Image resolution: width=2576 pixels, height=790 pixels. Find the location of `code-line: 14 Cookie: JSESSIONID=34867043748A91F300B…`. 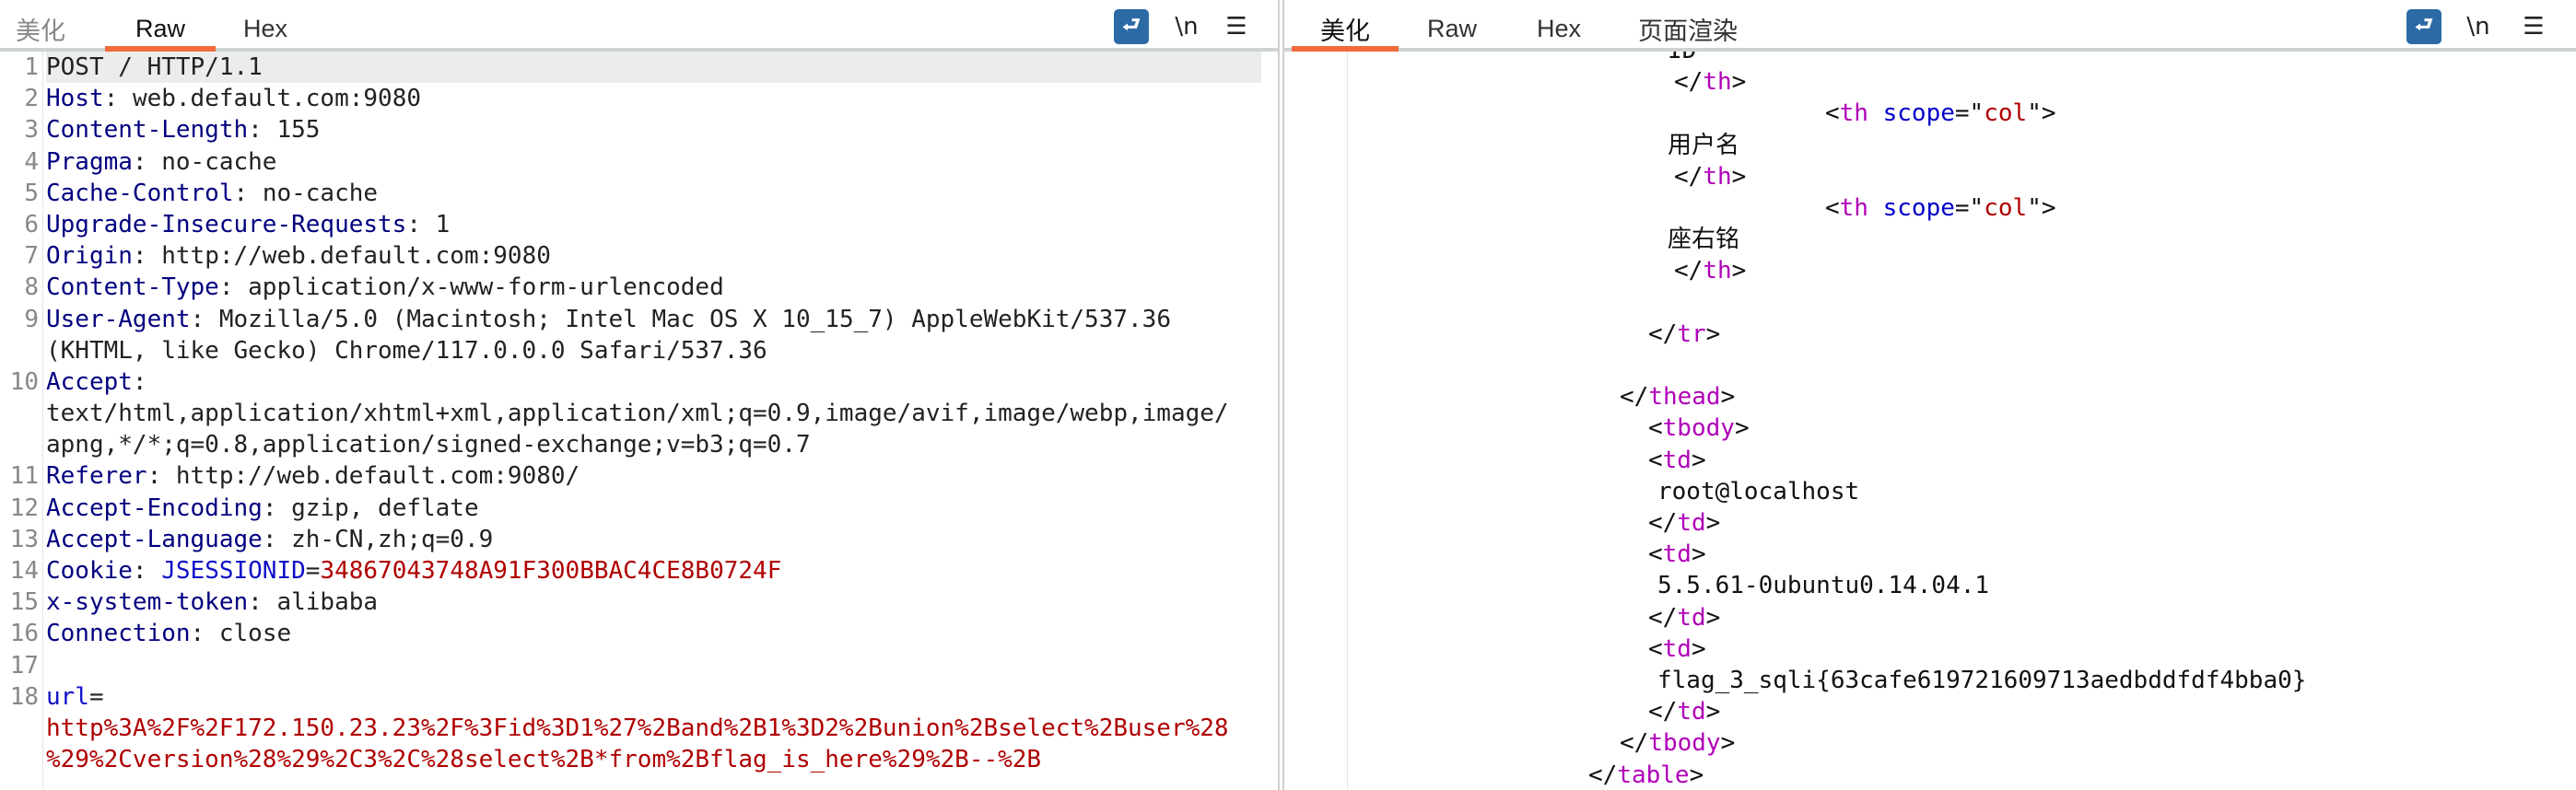

code-line: 14 Cookie: JSESSIONID=34867043748A91F300B… is located at coordinates (639, 571).